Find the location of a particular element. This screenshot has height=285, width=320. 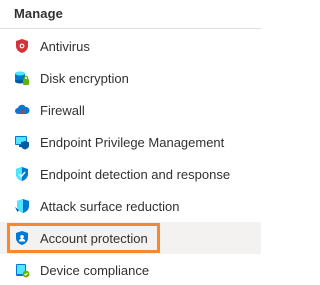

nav-item-label: Device compliance is located at coordinates (95, 270).